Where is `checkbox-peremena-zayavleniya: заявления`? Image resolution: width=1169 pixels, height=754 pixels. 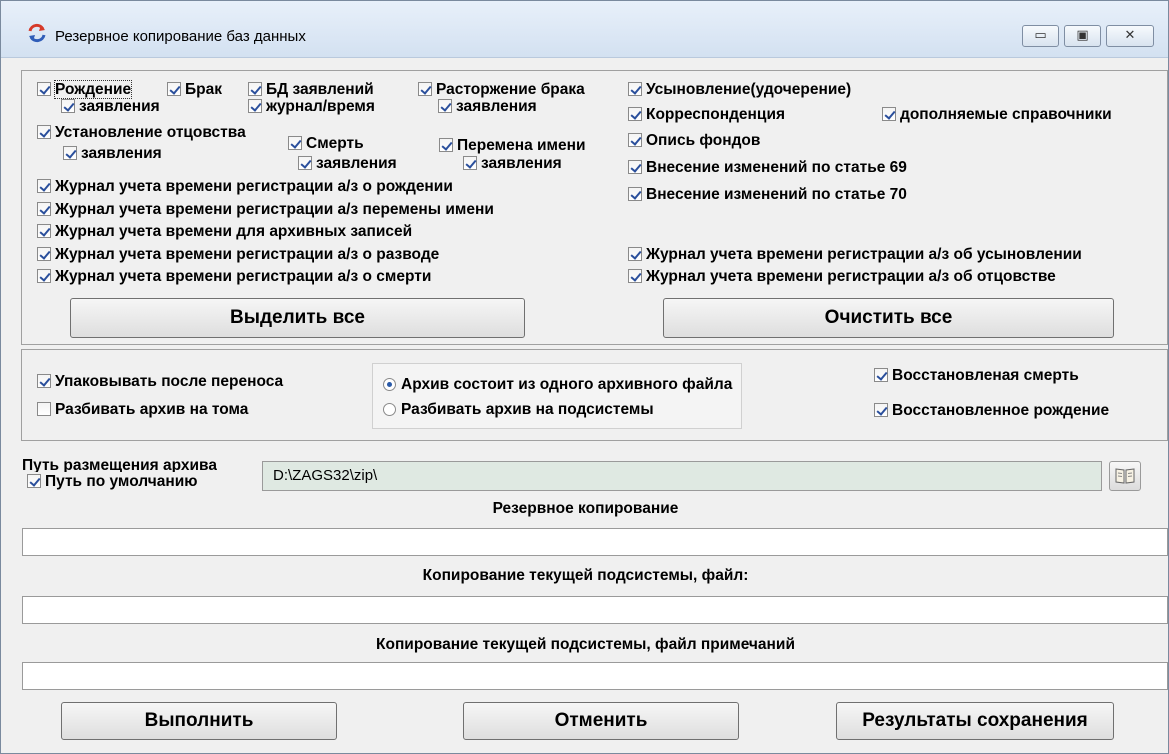 checkbox-peremena-zayavleniya: заявления is located at coordinates (512, 163).